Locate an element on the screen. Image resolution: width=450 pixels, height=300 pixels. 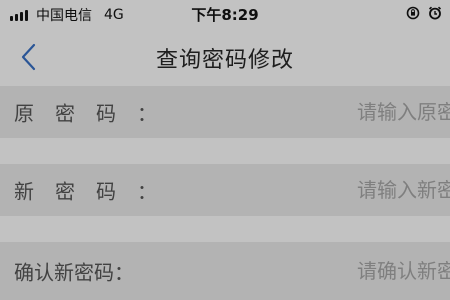
status-bar: 中国电信 4G 下午8:29 is located at coordinates (225, 14).